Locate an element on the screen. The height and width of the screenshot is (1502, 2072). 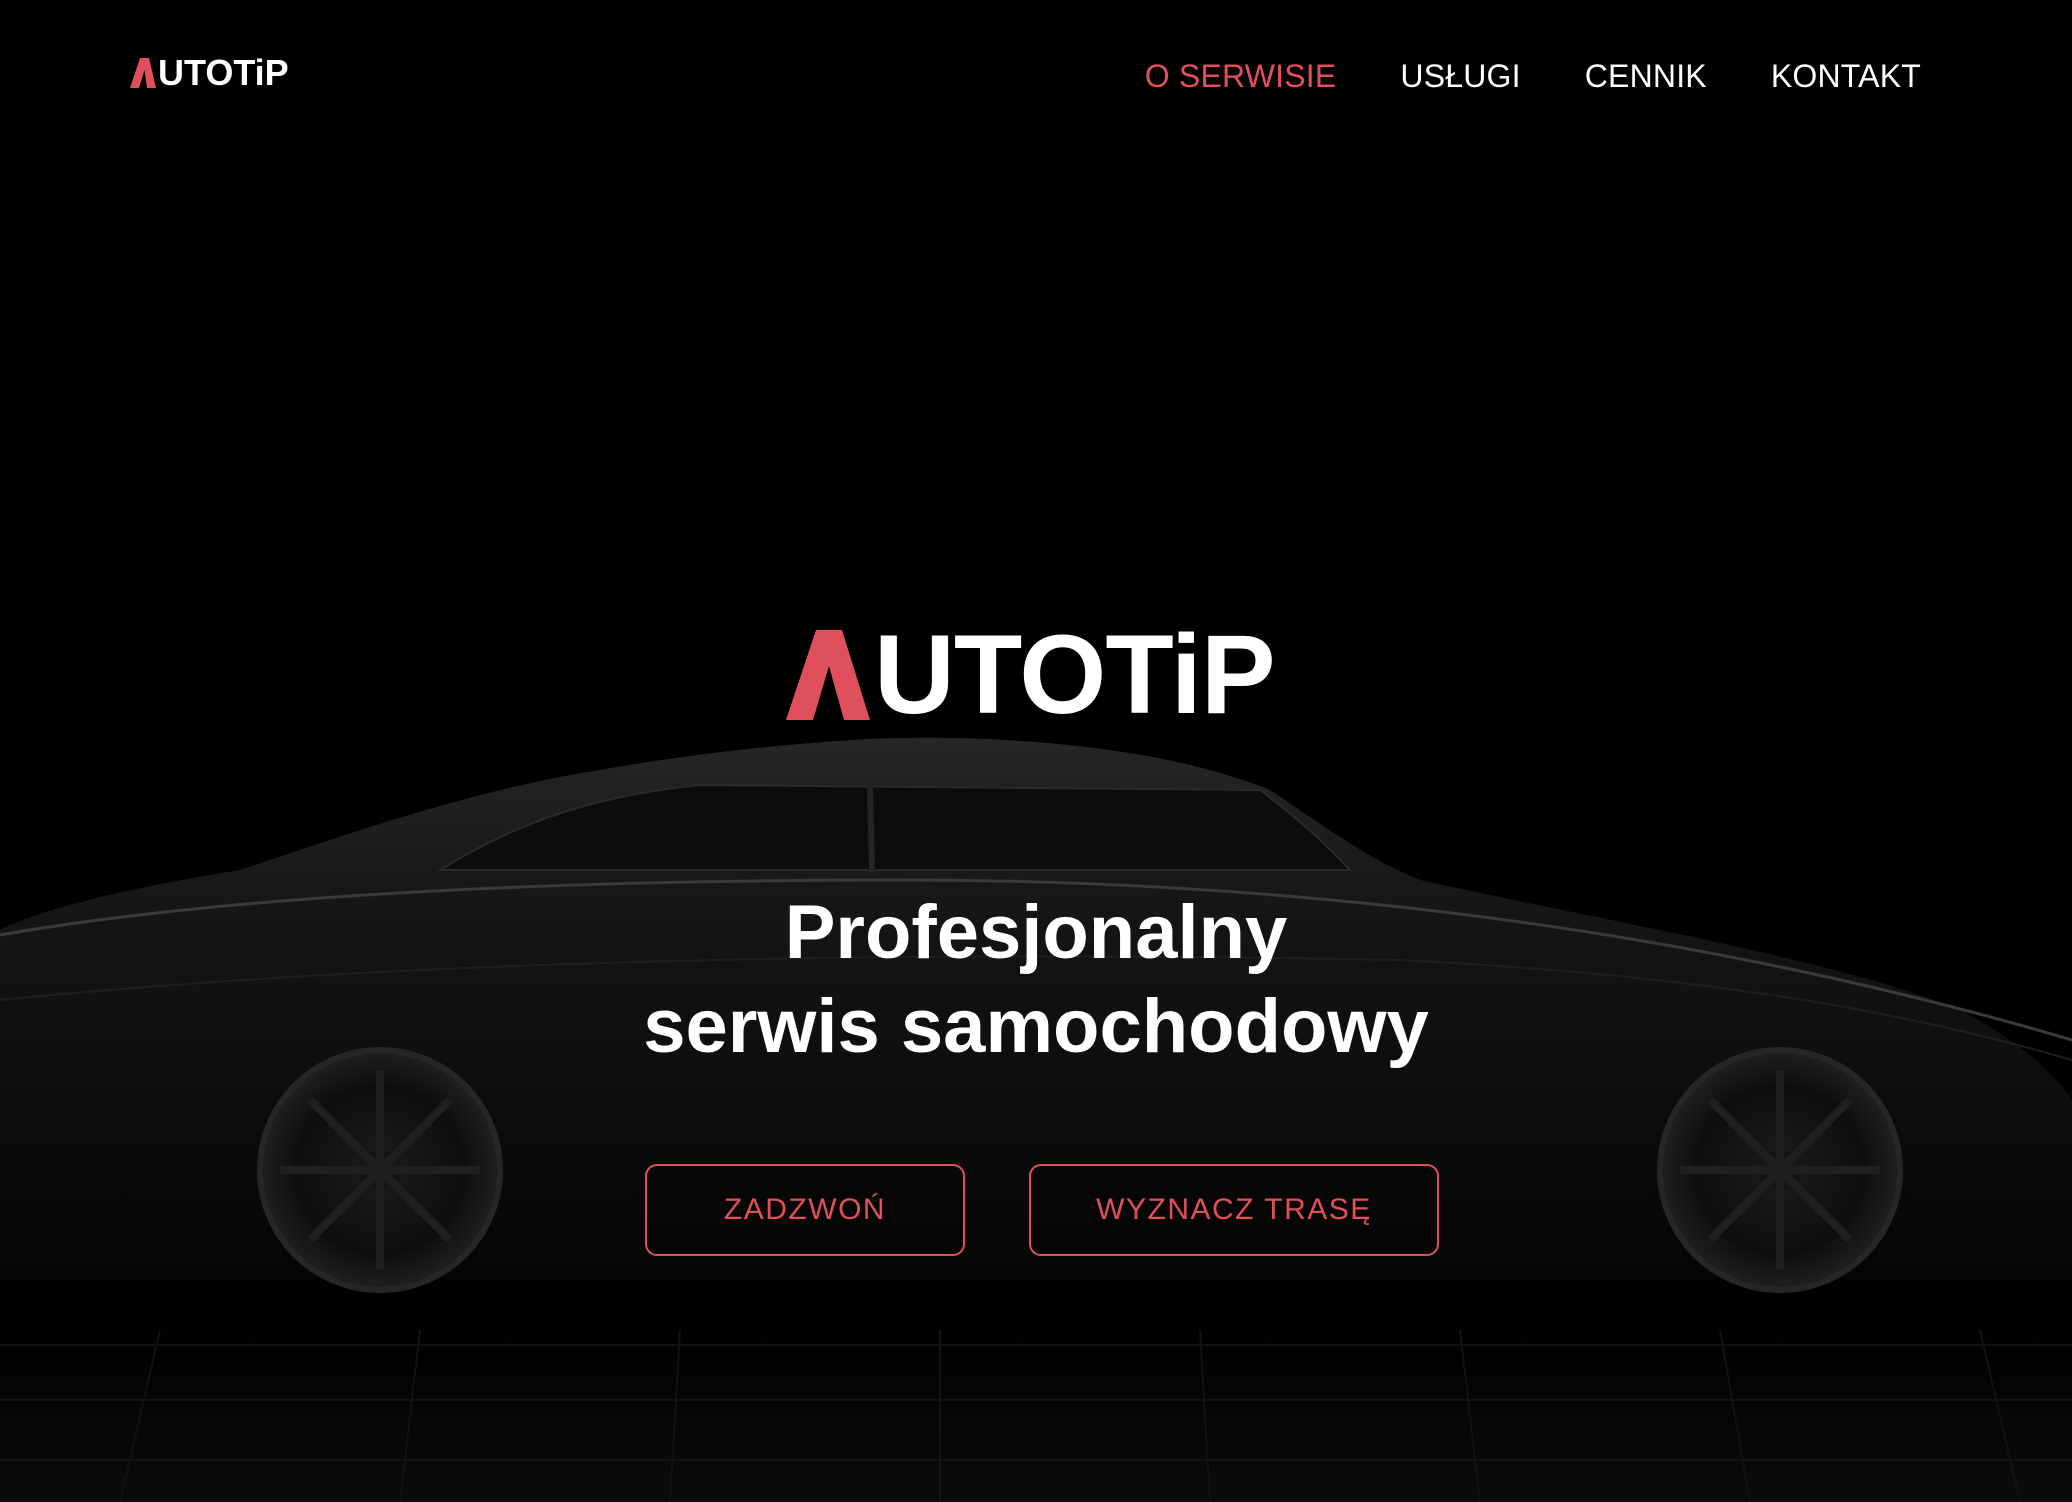
hero-cta-row: ZADZWOŃ WYZNACZ TRASĘ is located at coordinates (1042, 1210).